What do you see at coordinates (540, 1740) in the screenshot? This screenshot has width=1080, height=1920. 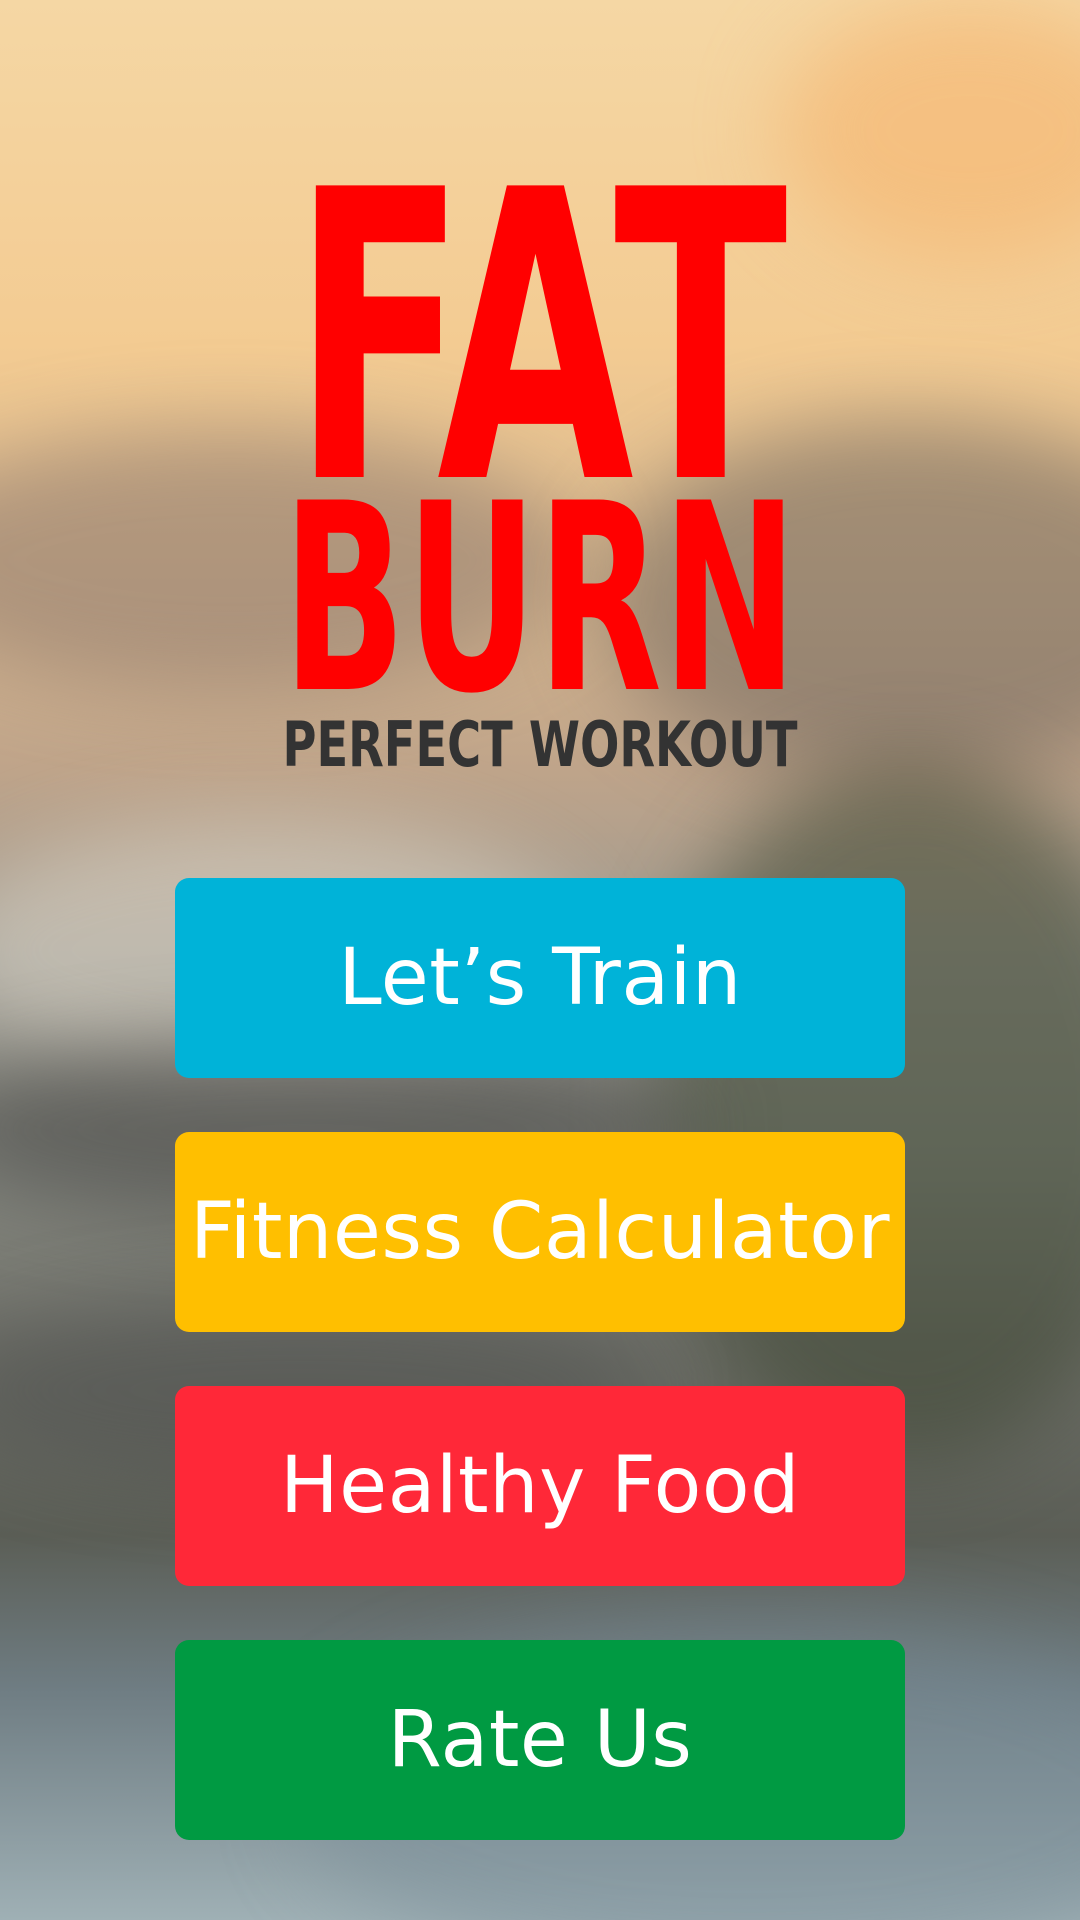 I see `rate-us-button: Rate Us` at bounding box center [540, 1740].